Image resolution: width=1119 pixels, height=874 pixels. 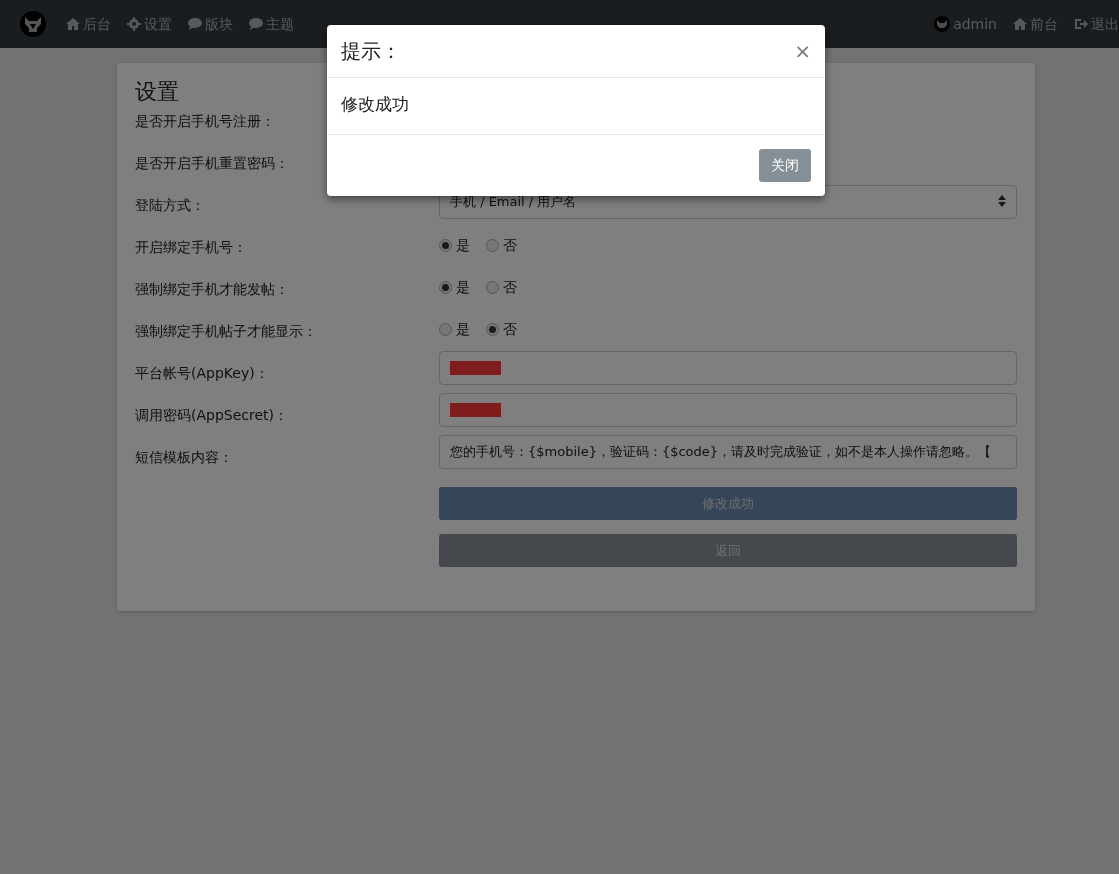 I want to click on modal-message: 修改成功, so click(x=576, y=106).